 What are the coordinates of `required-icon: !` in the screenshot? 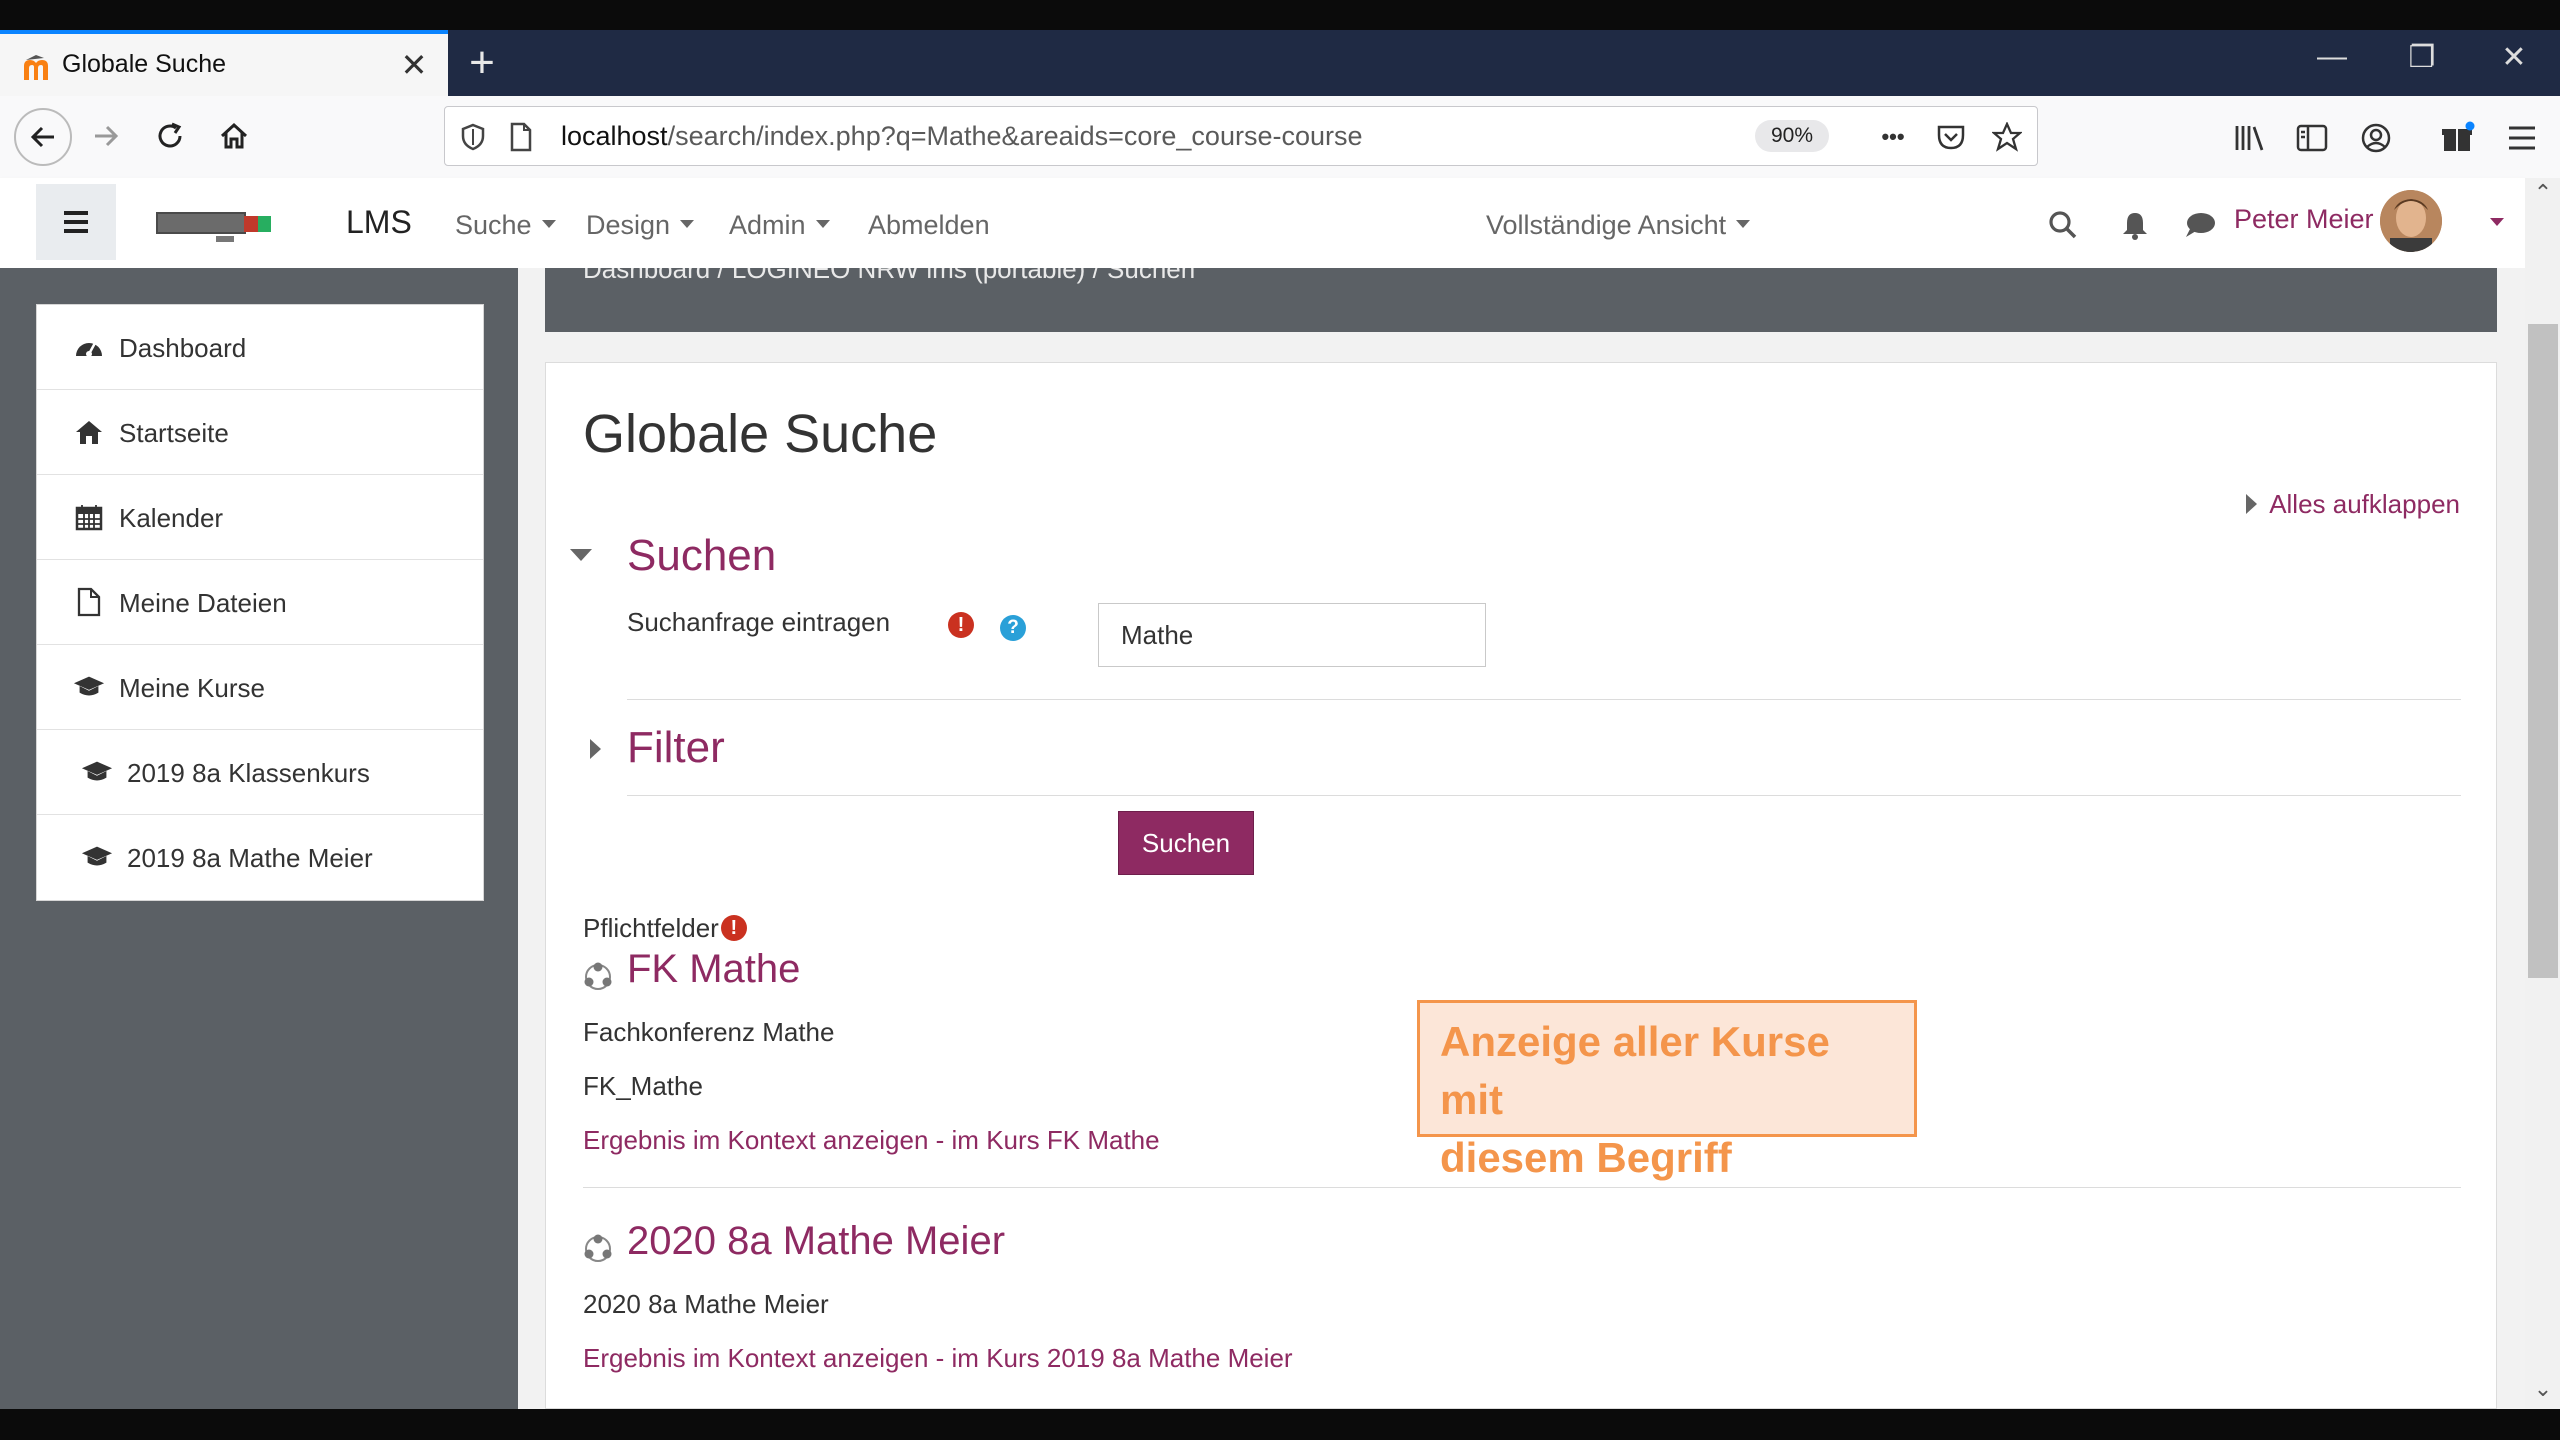 It's located at (733, 928).